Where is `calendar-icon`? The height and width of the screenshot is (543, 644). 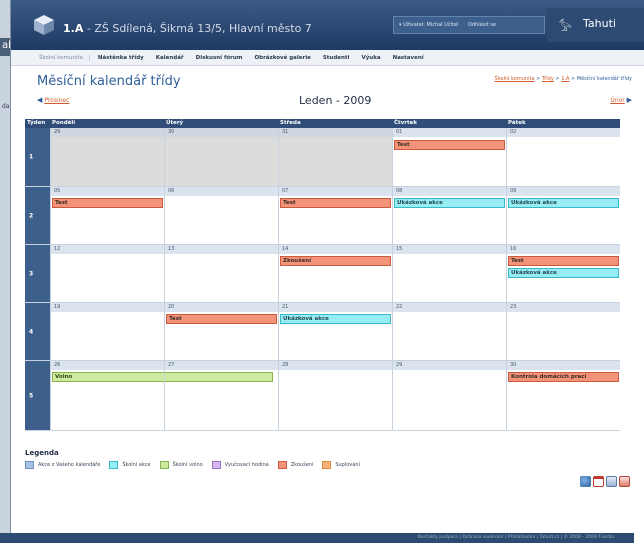 calendar-icon is located at coordinates (624, 481).